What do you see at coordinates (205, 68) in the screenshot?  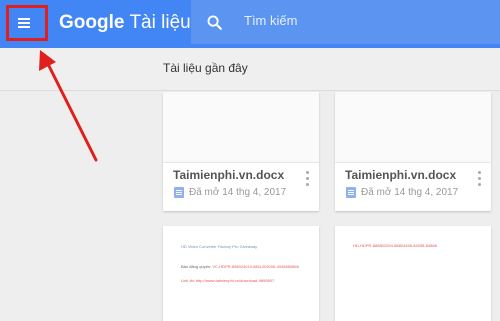 I see `section-title: Tài liệu gần đây` at bounding box center [205, 68].